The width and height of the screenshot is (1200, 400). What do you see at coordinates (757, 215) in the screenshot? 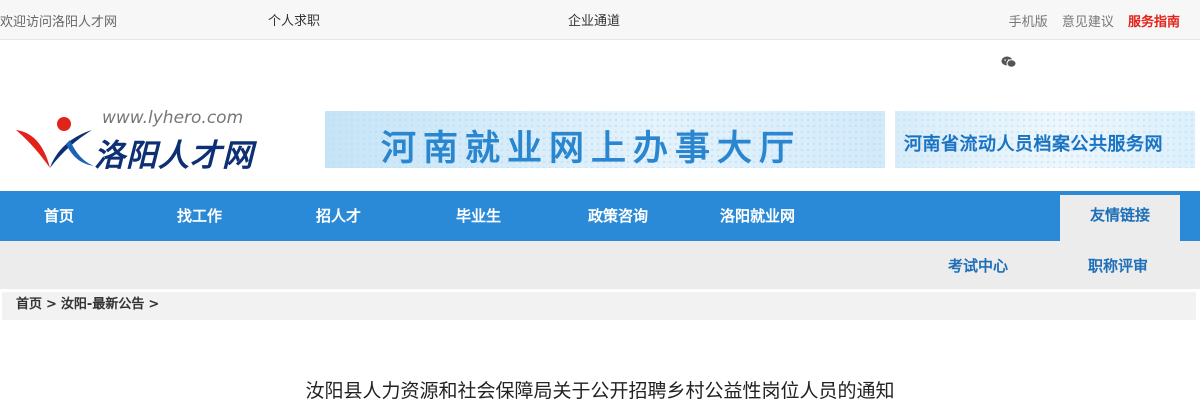
I see `nav-item-luoyang-employment: 洛阳就业网` at bounding box center [757, 215].